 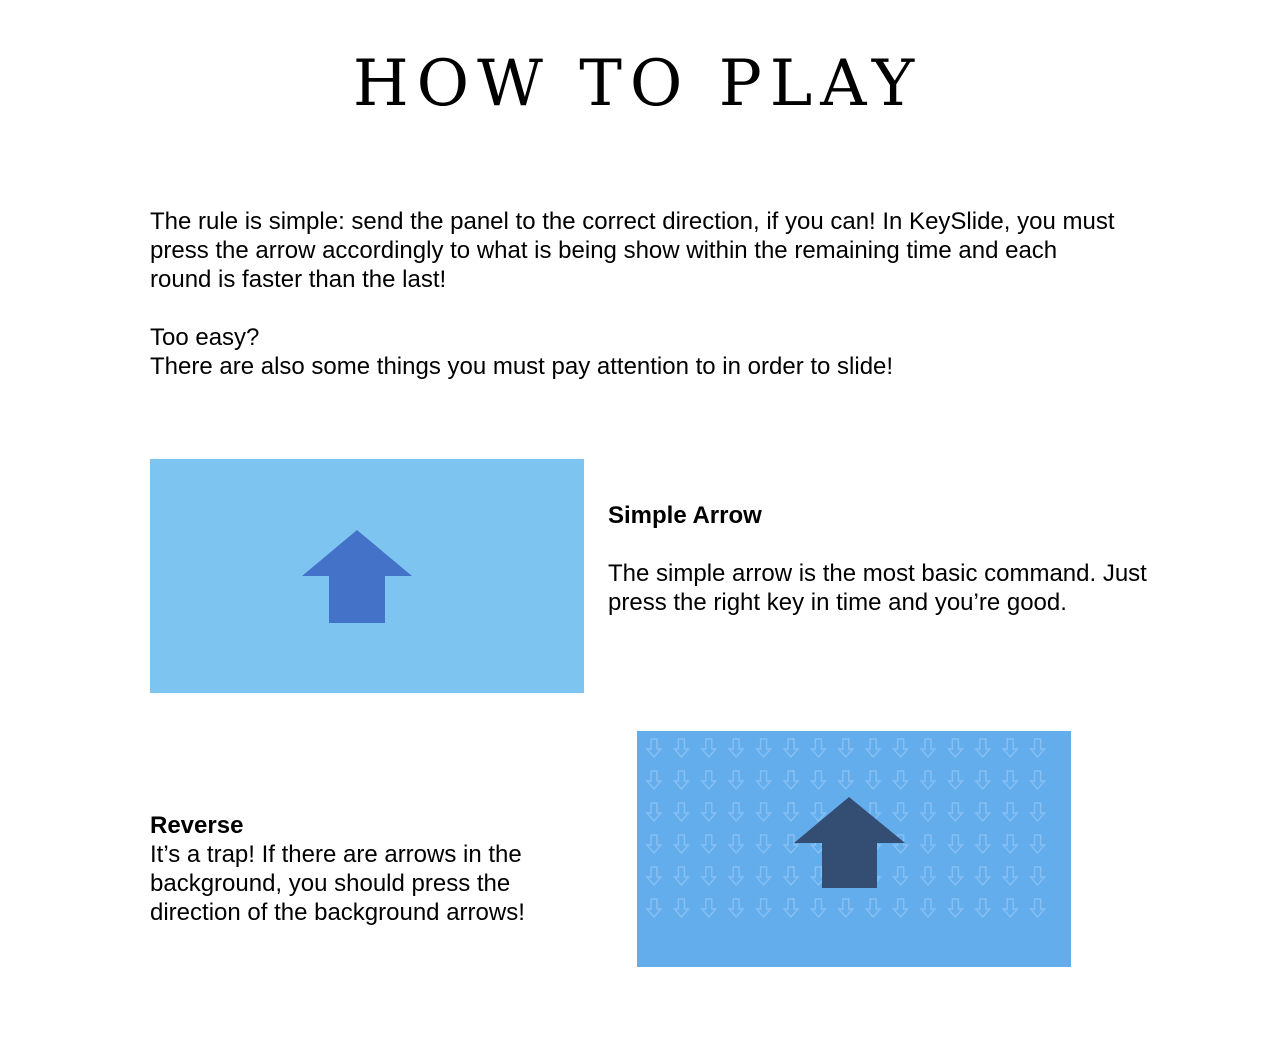 I want to click on reverse-illustration, so click(x=846, y=828).